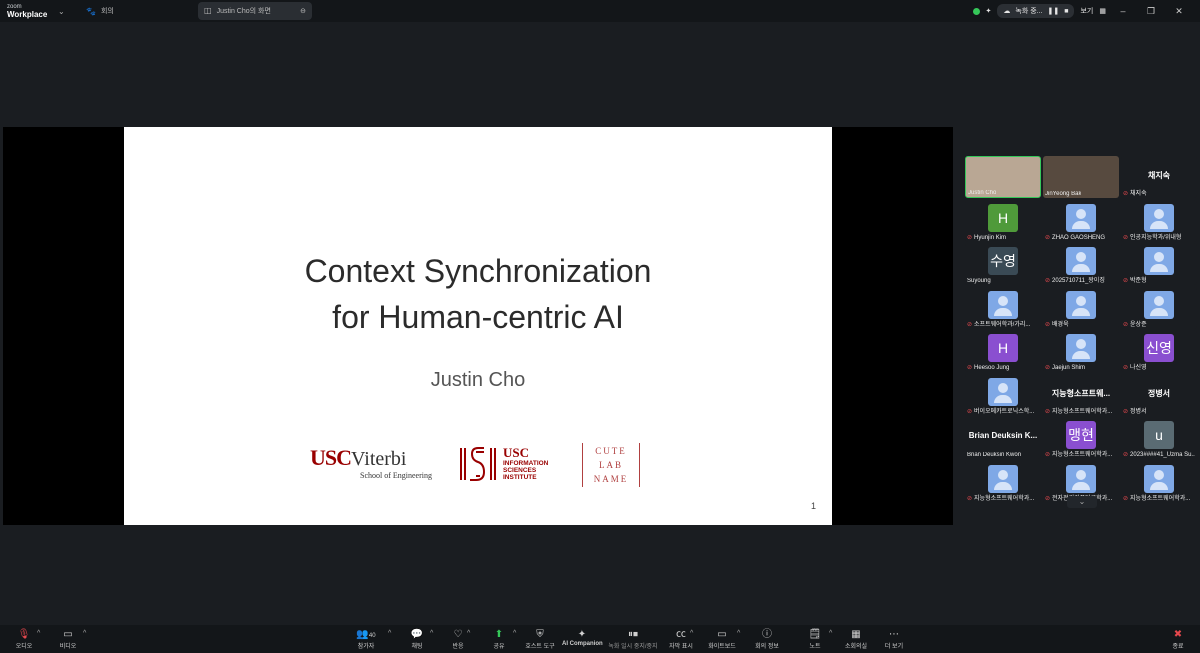 This screenshot has width=1200, height=653. What do you see at coordinates (1102, 11) in the screenshot?
I see `grid-view-icon: ▦` at bounding box center [1102, 11].